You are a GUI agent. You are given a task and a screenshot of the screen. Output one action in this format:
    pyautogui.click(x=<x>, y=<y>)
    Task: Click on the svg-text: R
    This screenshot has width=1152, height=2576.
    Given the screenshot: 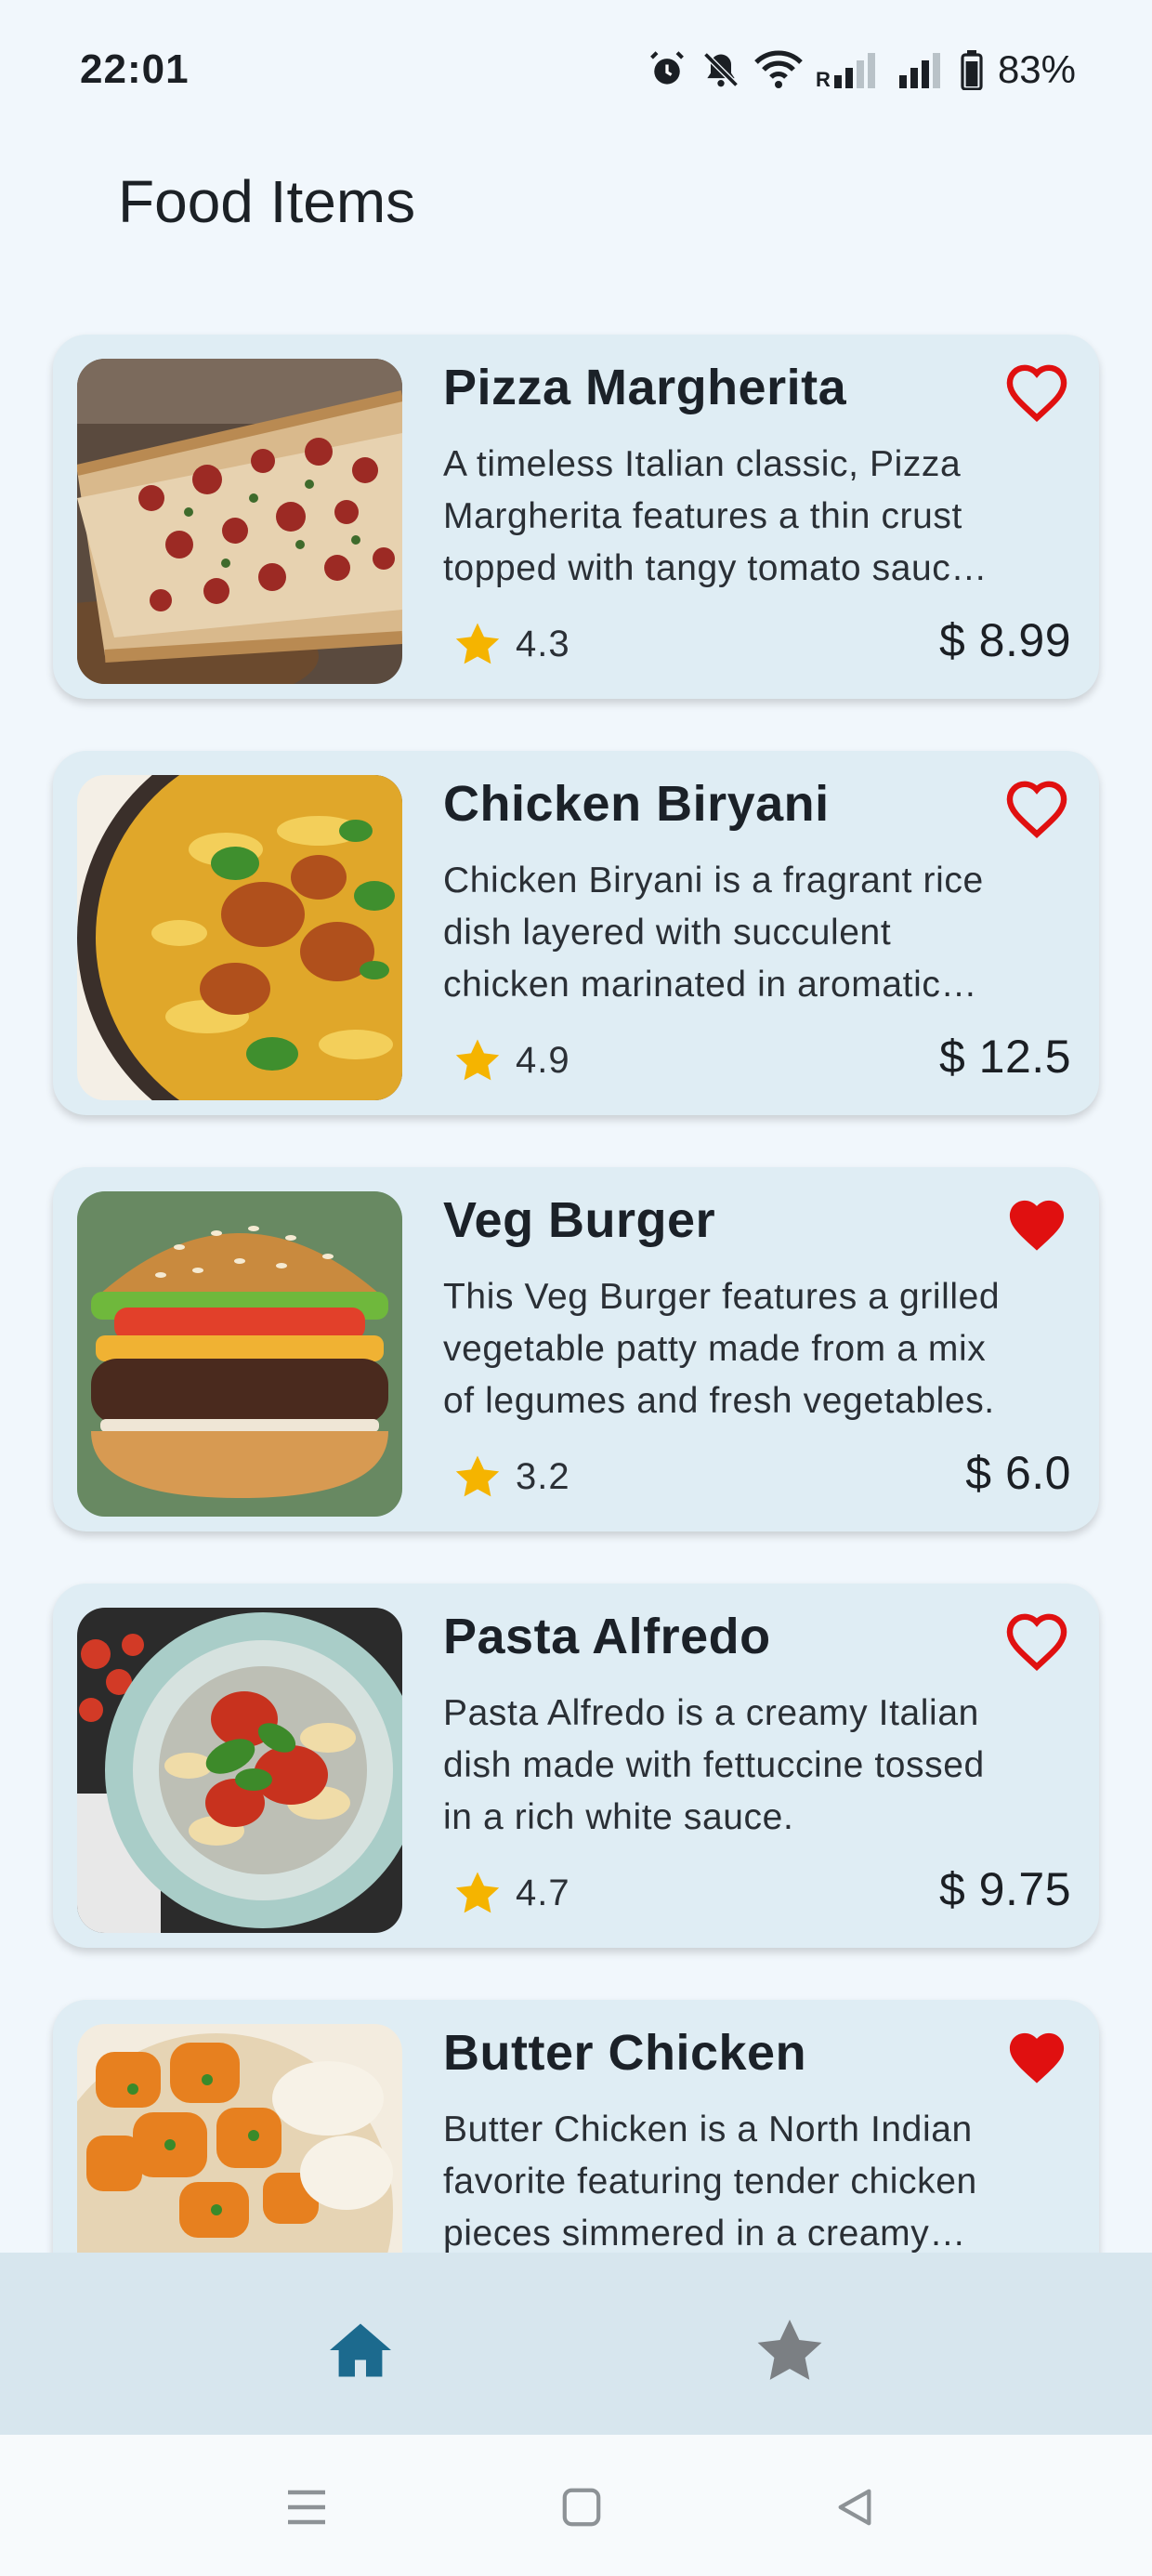 What is the action you would take?
    pyautogui.click(x=823, y=79)
    